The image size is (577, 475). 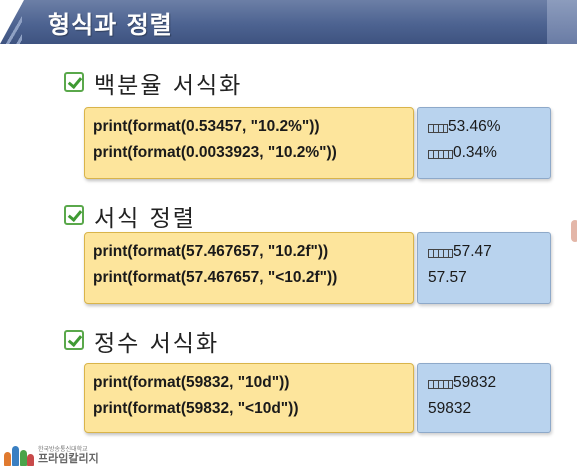 I want to click on code-line: print(format(0.0033923, "10.2%")), so click(x=215, y=152).